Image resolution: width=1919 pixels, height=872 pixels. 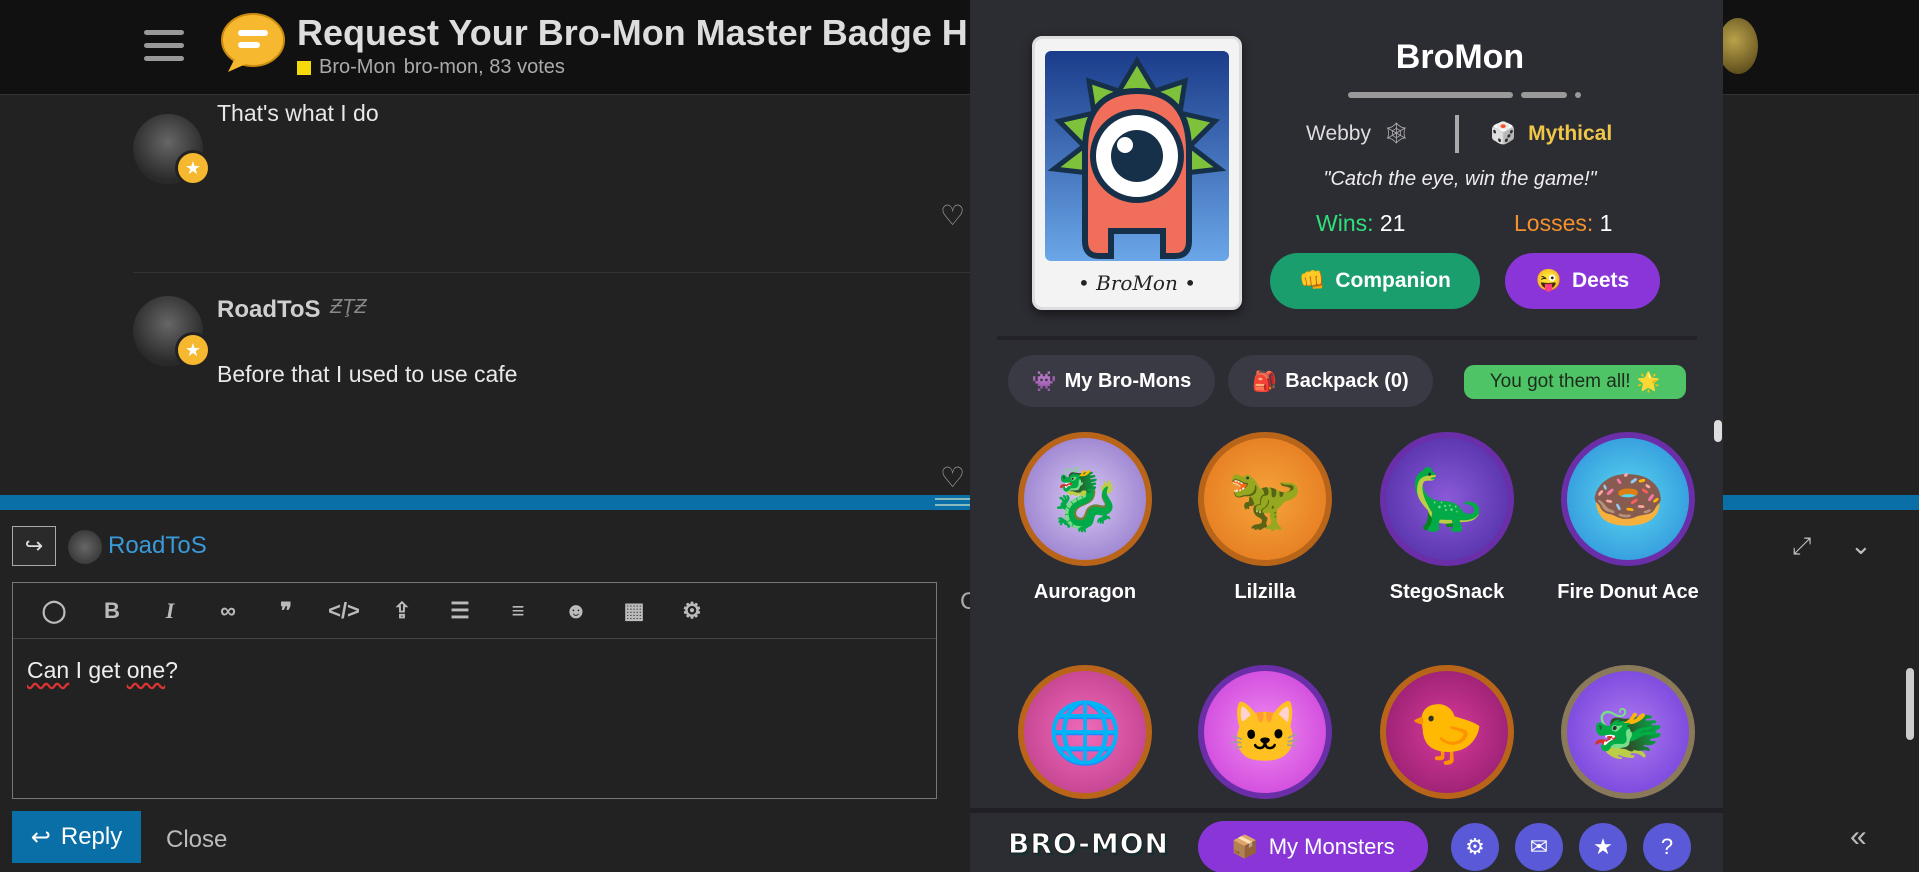 I want to click on my-monsters-button: 📦 My Monsters, so click(x=1313, y=846).